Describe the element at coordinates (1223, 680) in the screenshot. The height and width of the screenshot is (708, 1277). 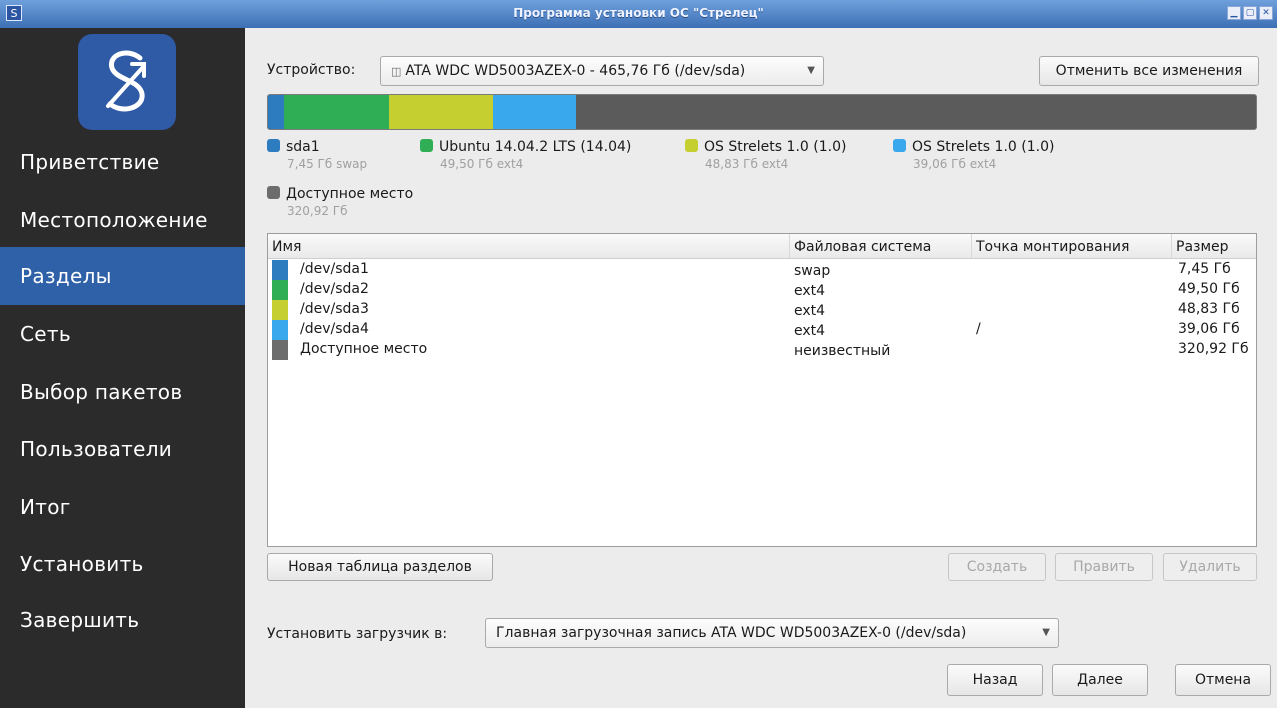
I see `cancel-button: Отмена` at that location.